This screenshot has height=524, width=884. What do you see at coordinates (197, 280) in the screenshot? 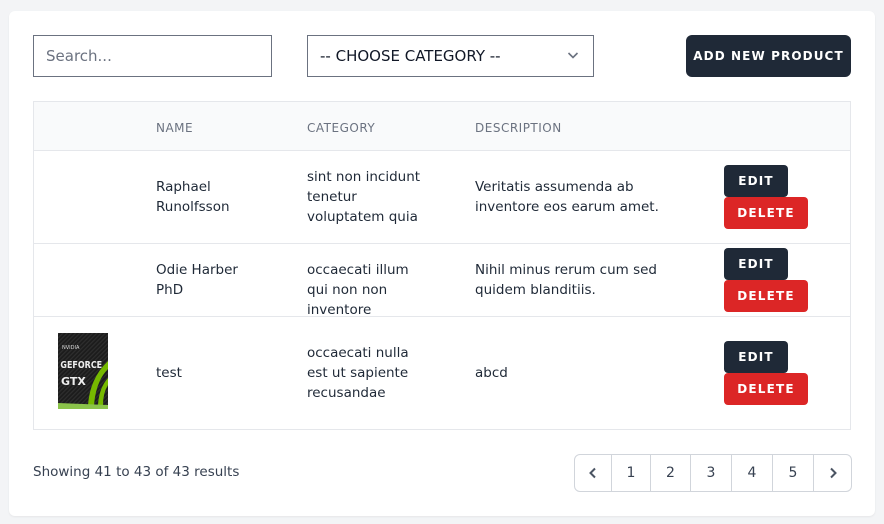
I see `product-name: Odie Harber PhD` at bounding box center [197, 280].